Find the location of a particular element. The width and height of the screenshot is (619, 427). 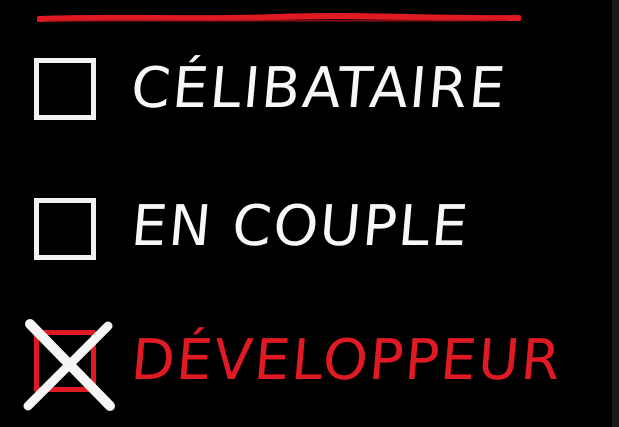

board-edge is located at coordinates (615, 213).